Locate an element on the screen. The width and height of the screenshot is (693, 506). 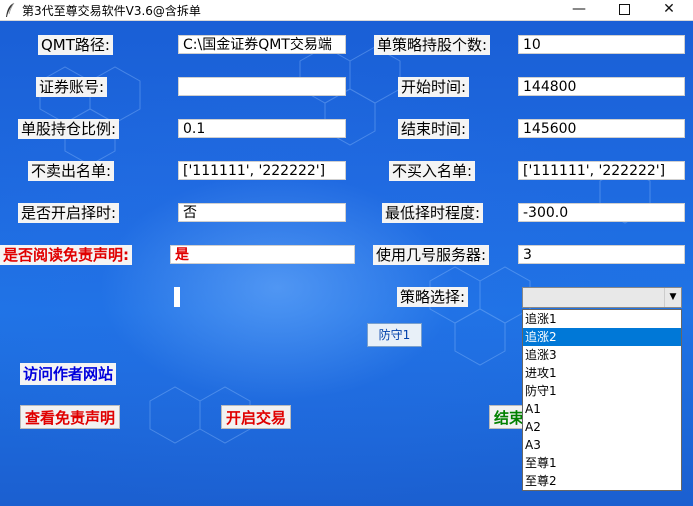
start-time-label: 开始时间: is located at coordinates (434, 87).